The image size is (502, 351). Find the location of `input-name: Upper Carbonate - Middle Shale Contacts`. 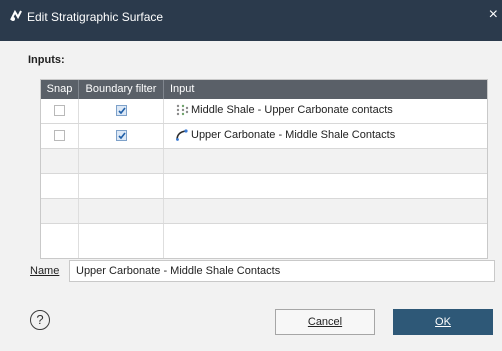

input-name: Upper Carbonate - Middle Shale Contacts is located at coordinates (293, 135).